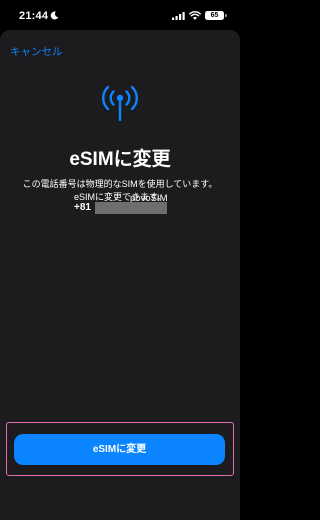 Image resolution: width=320 pixels, height=520 pixels. I want to click on description: この電話番号は物理的なSIMを使用しています。 eSIMに変更できます。, so click(120, 191).